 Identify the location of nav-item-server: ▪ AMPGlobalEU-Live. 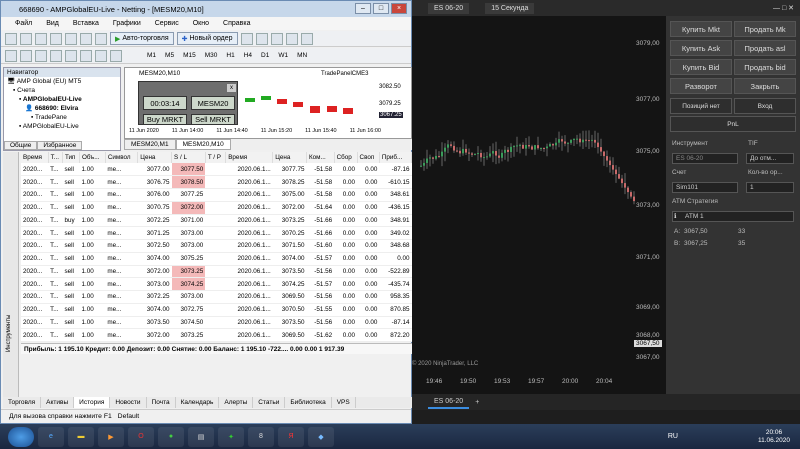
(62, 99).